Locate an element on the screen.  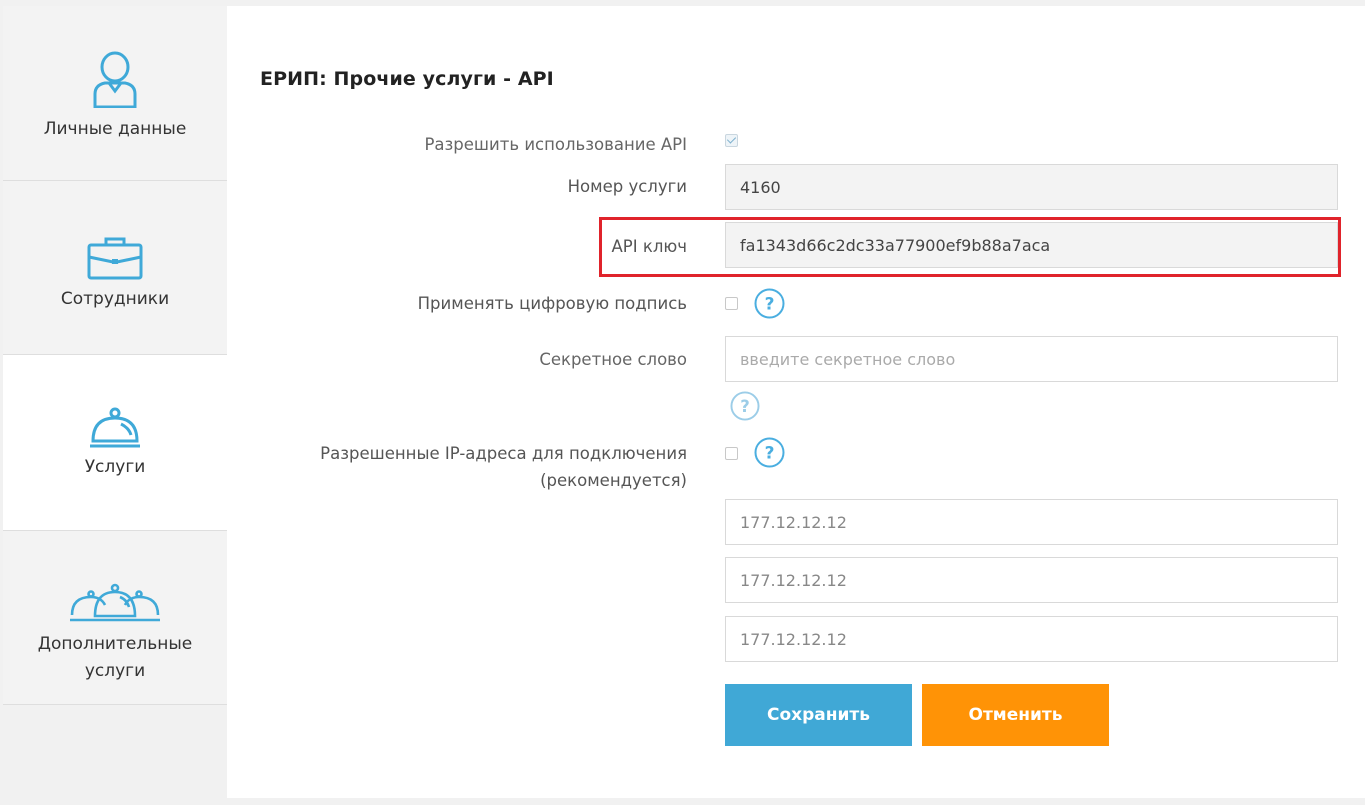
sidebar-item-label-line1: Дополнительные is located at coordinates (115, 644).